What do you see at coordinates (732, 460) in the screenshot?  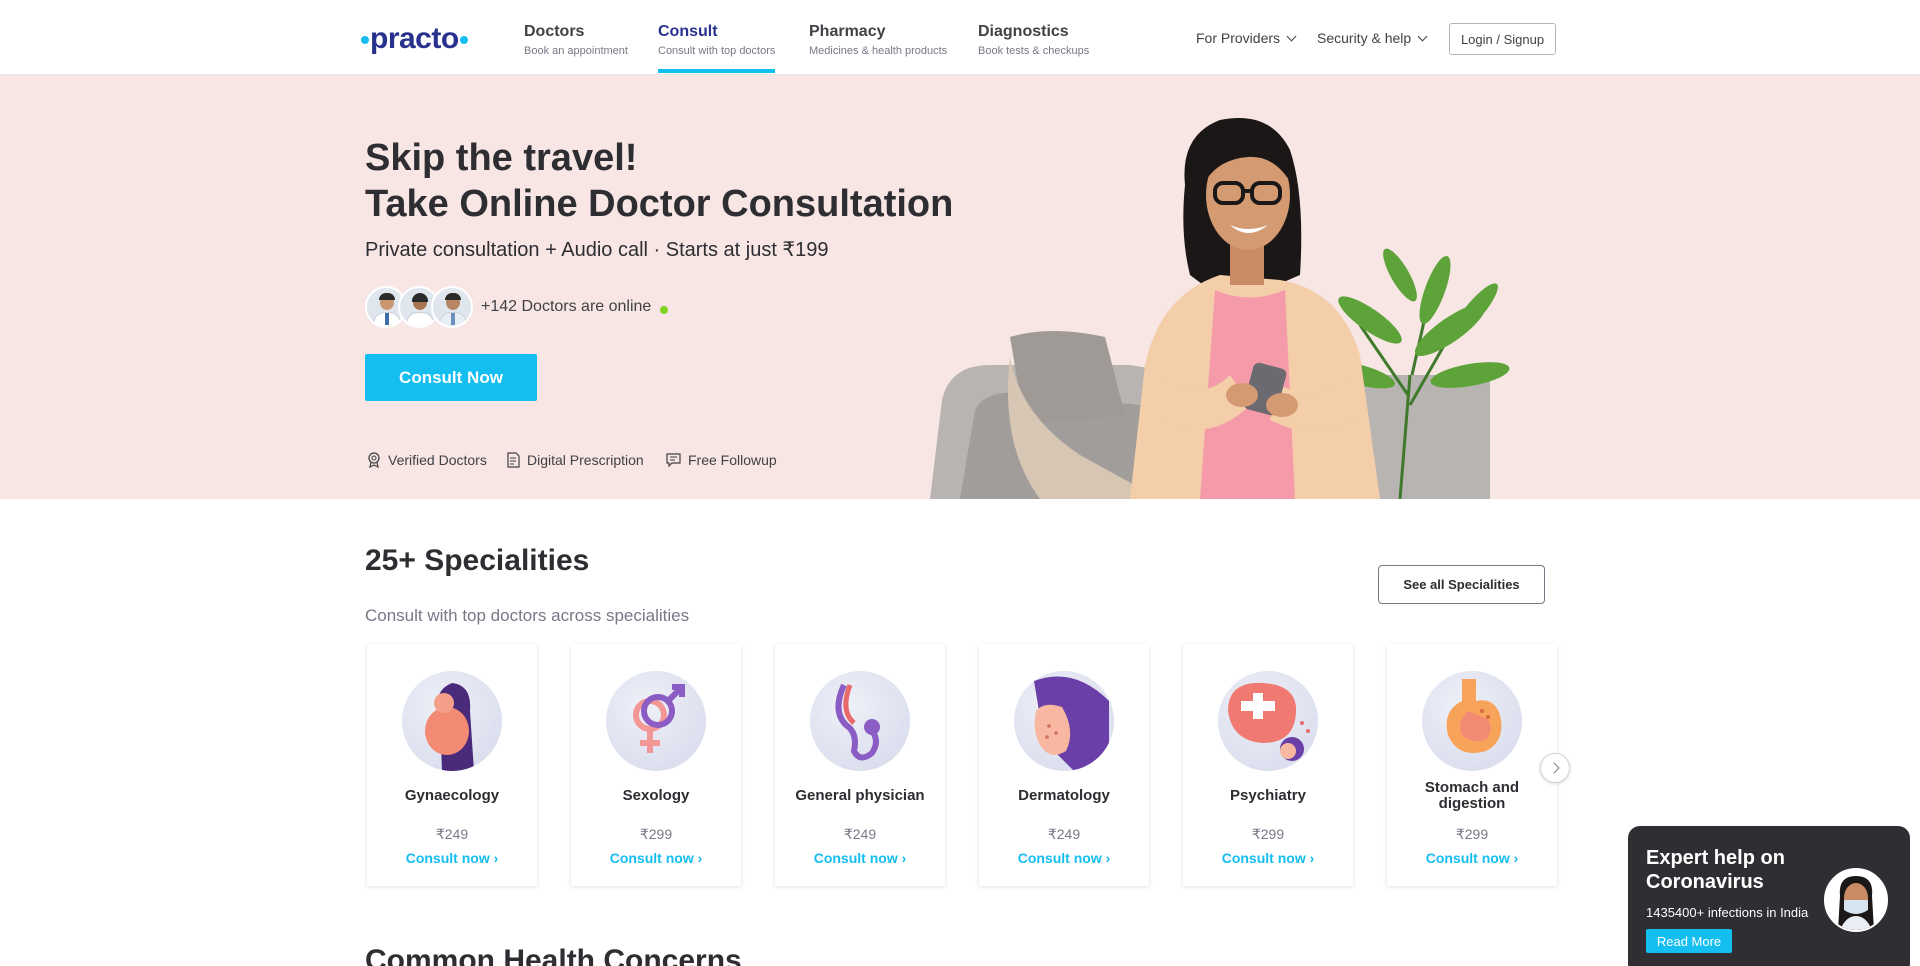 I see `feature-label: Free Followup` at bounding box center [732, 460].